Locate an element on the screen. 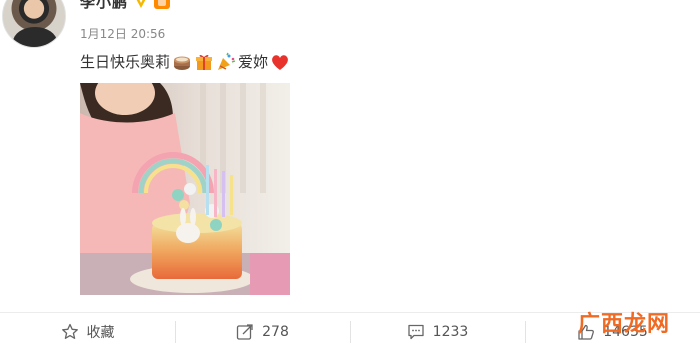 This screenshot has width=700, height=350. avatar-shirt is located at coordinates (35, 37).